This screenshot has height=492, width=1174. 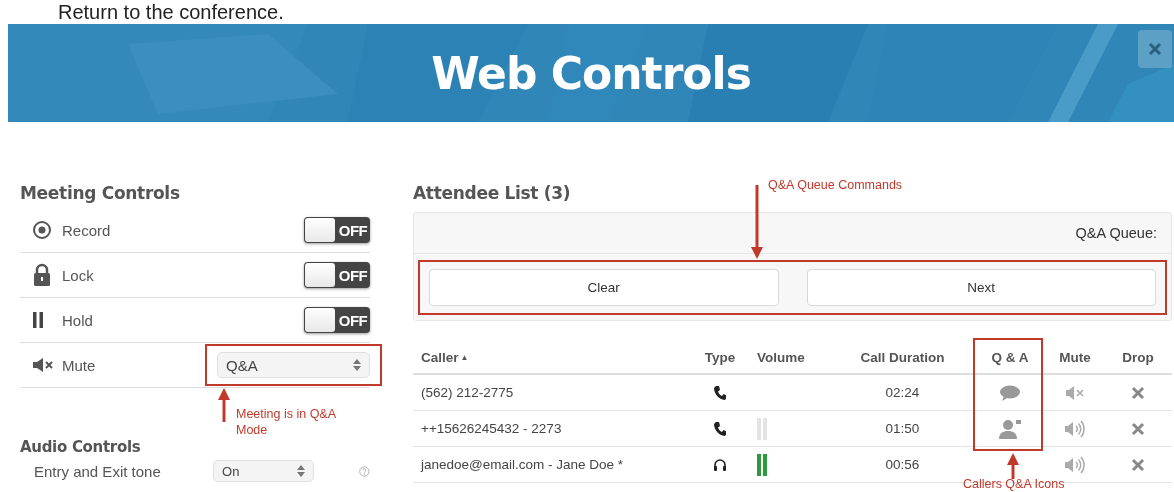 What do you see at coordinates (835, 185) in the screenshot?
I see `annotation-text: Q&A Queue Commands` at bounding box center [835, 185].